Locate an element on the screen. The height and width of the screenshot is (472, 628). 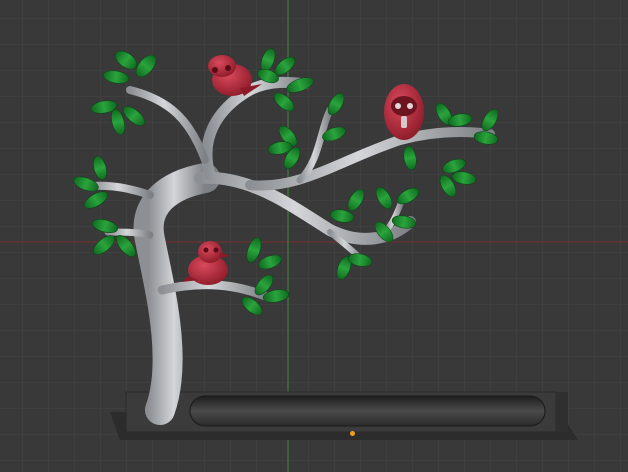
branch-low-left is located at coordinates (129, 233).